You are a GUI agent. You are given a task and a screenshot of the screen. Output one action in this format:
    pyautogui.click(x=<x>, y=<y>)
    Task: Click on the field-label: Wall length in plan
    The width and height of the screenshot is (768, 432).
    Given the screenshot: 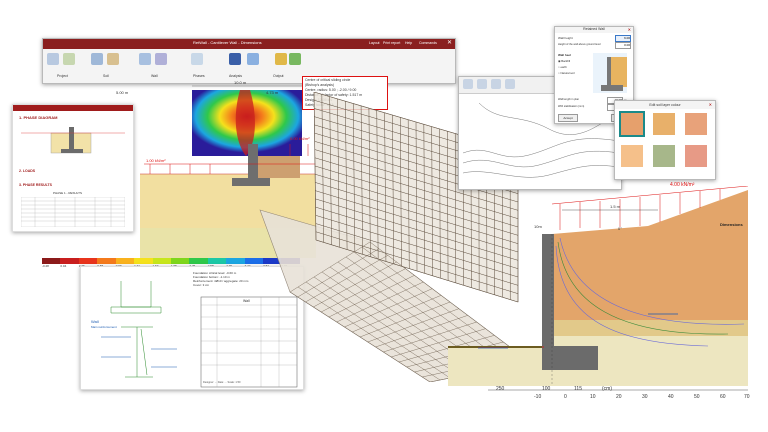 What is the action you would take?
    pyautogui.click(x=569, y=99)
    